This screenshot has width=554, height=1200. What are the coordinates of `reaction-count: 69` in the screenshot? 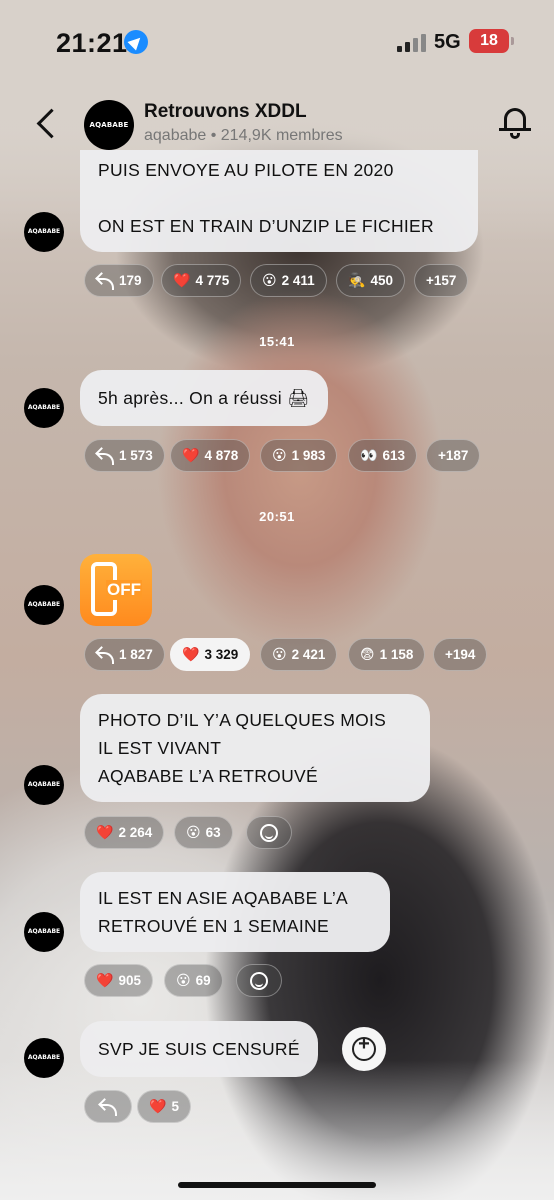 It's located at (203, 980).